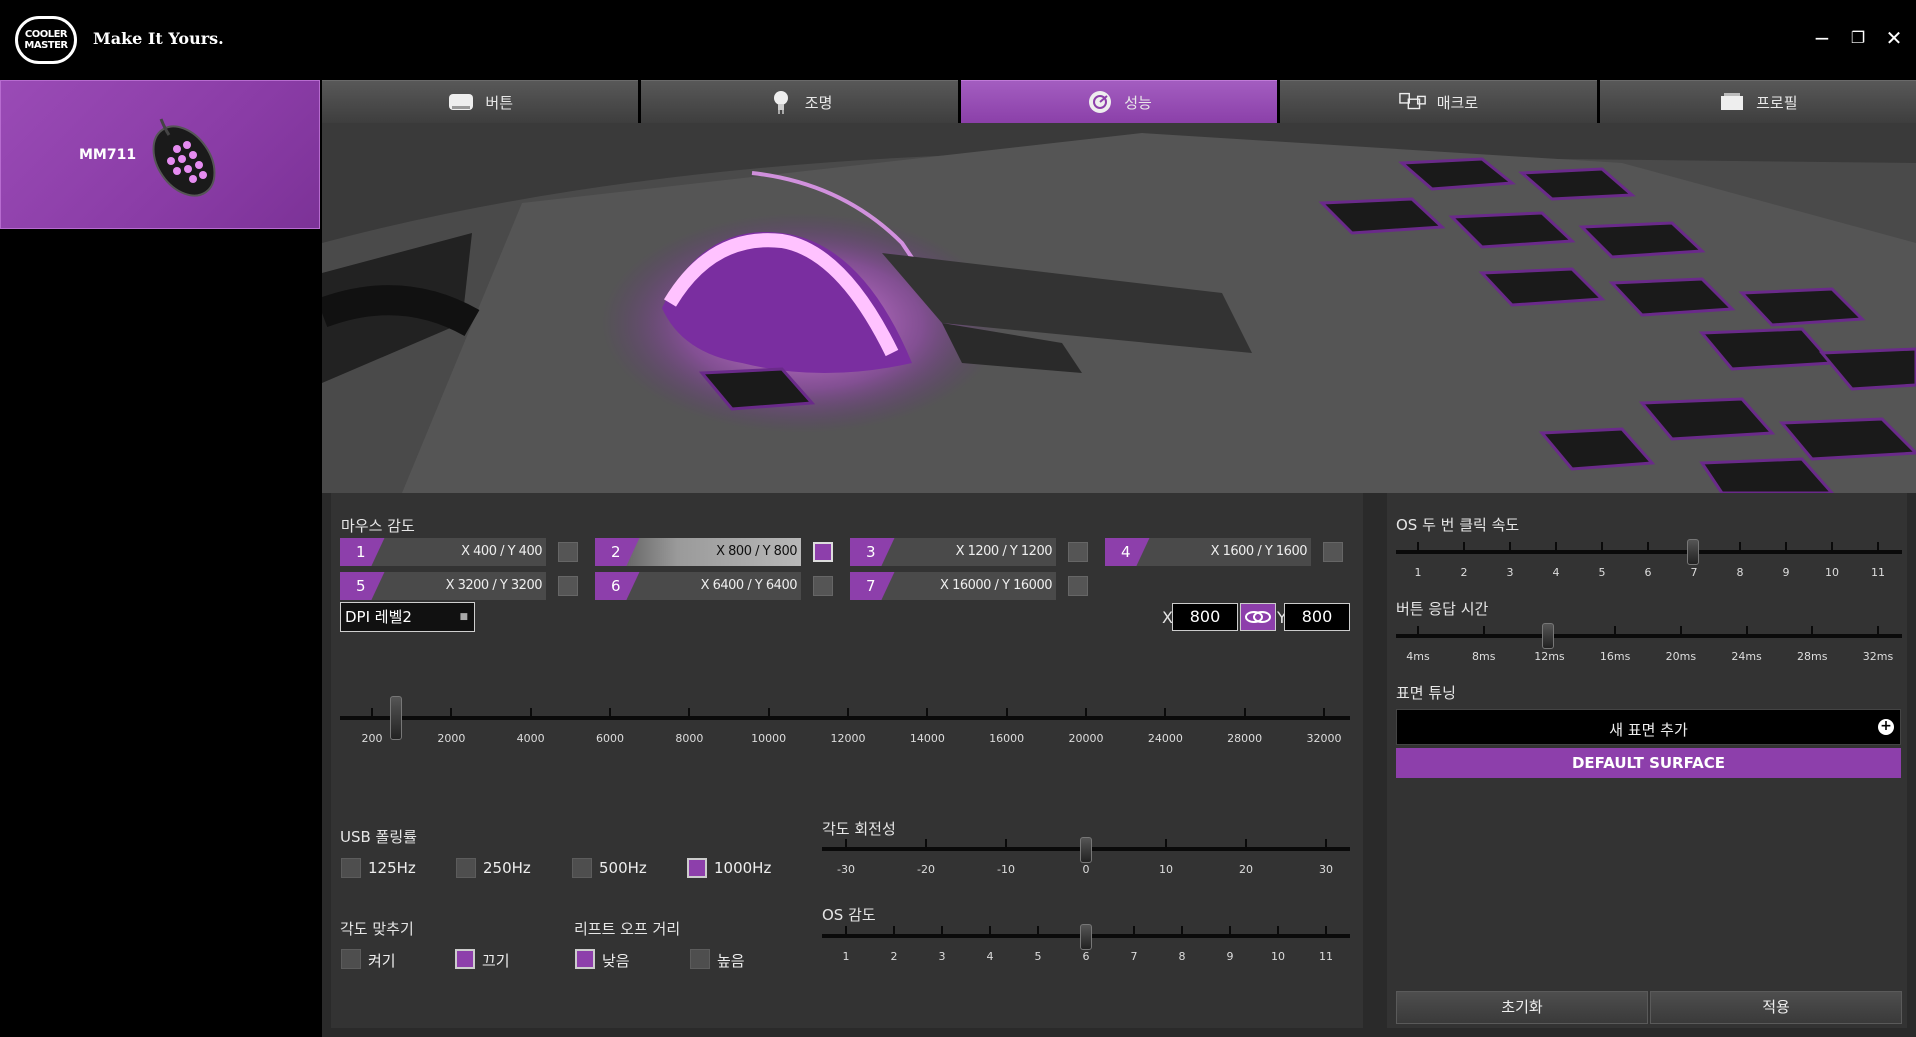 The height and width of the screenshot is (1037, 1916). What do you see at coordinates (1822, 38) in the screenshot?
I see `minimize-icon: −` at bounding box center [1822, 38].